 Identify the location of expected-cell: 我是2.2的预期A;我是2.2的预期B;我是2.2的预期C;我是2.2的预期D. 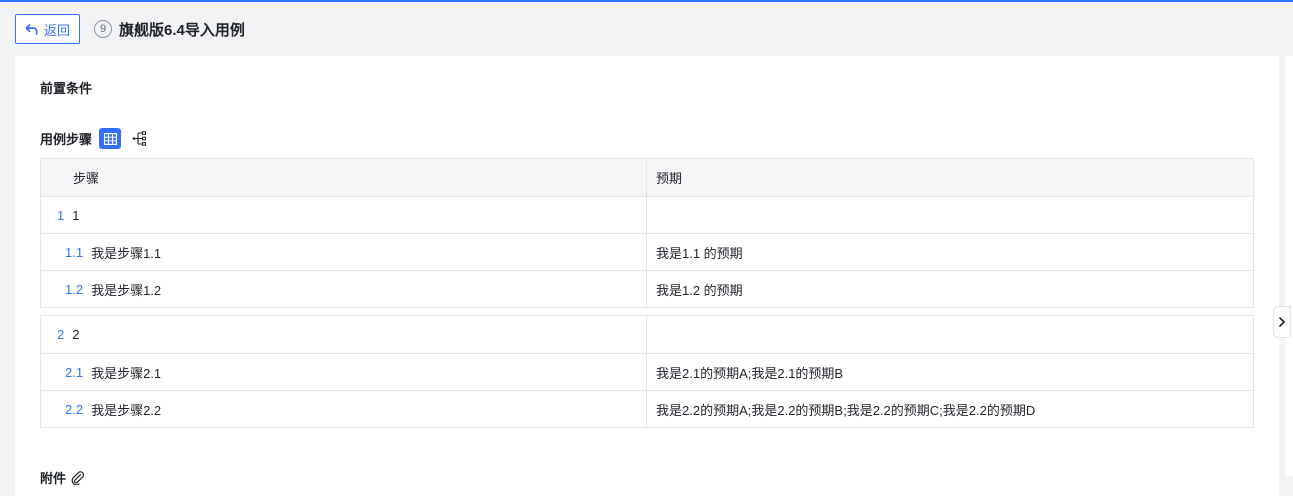
(846, 410).